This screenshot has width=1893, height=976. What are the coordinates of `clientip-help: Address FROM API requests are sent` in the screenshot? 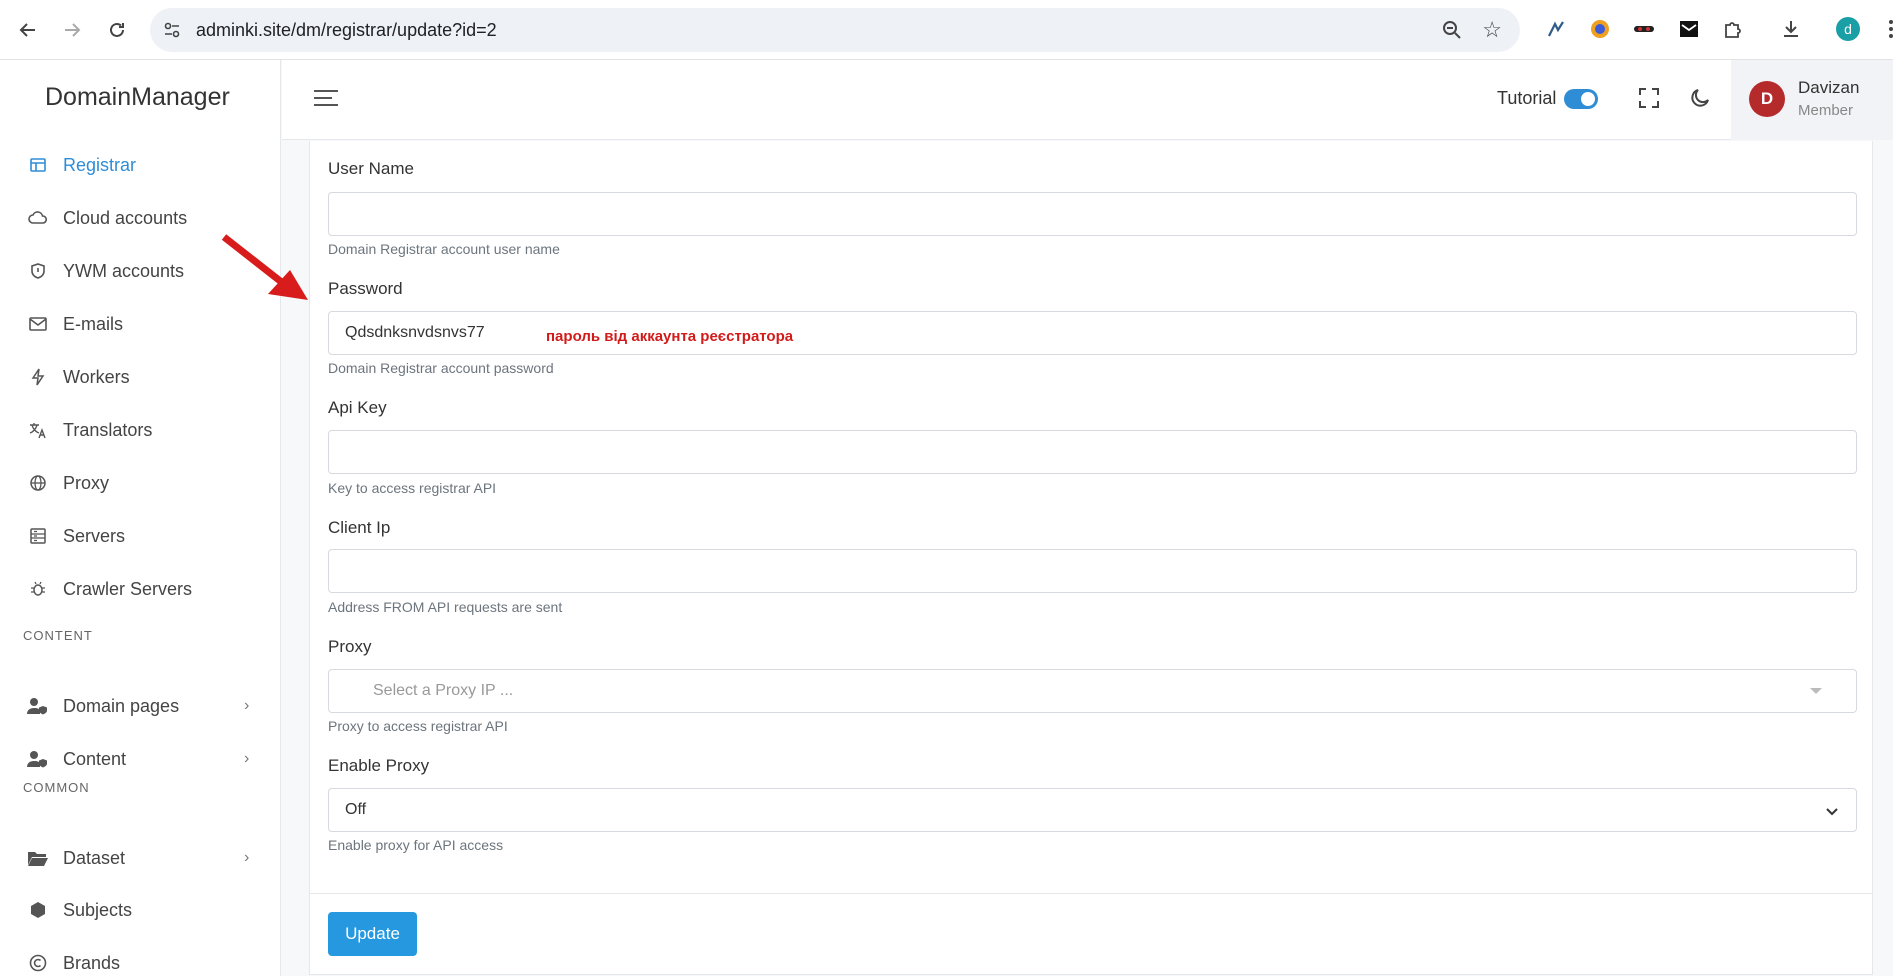 It's located at (445, 607).